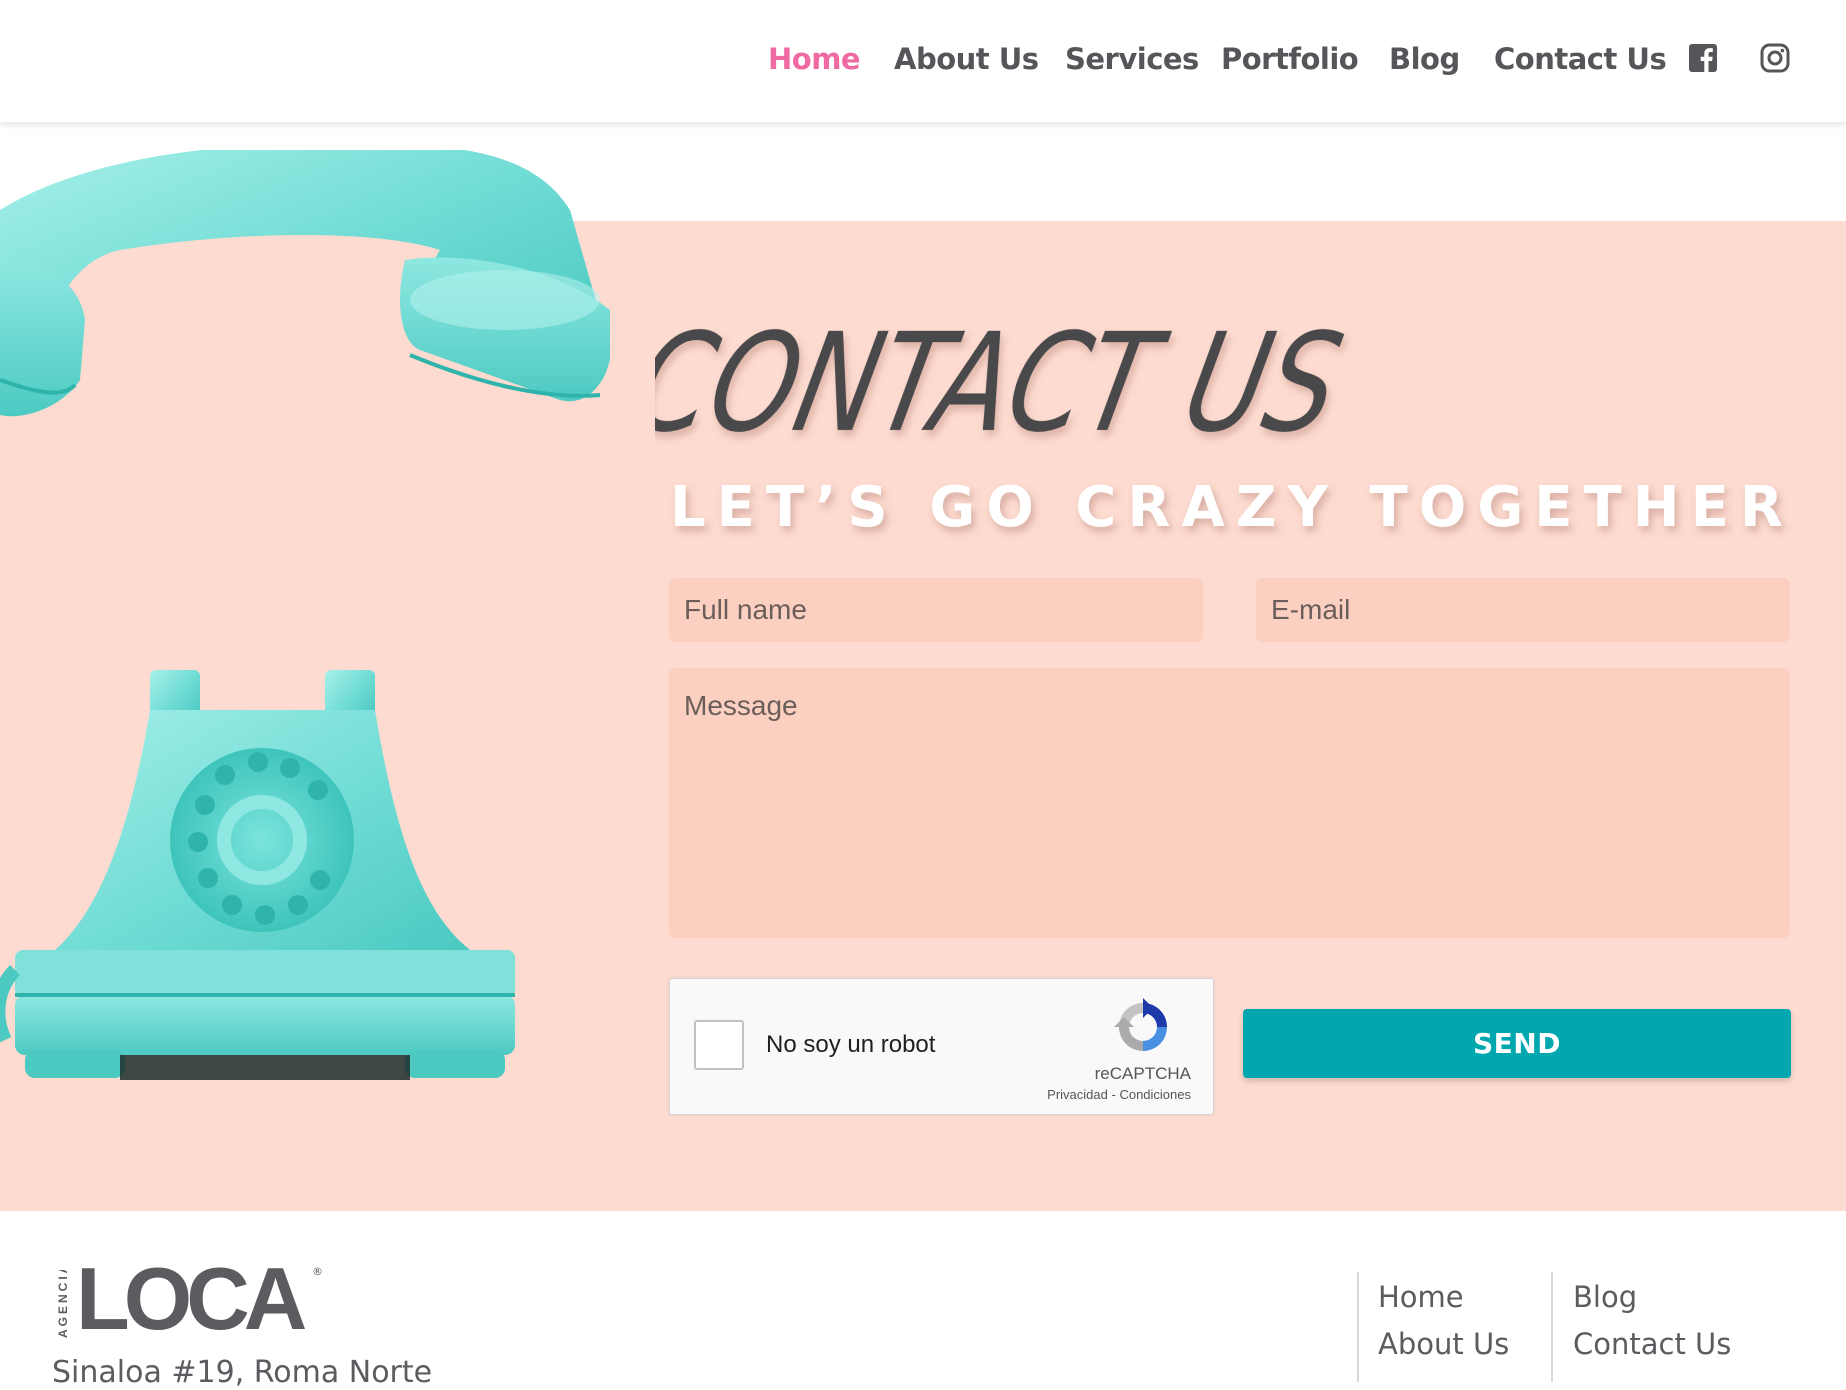  Describe the element at coordinates (1290, 59) in the screenshot. I see `nav-portfolio: Portfolio` at that location.